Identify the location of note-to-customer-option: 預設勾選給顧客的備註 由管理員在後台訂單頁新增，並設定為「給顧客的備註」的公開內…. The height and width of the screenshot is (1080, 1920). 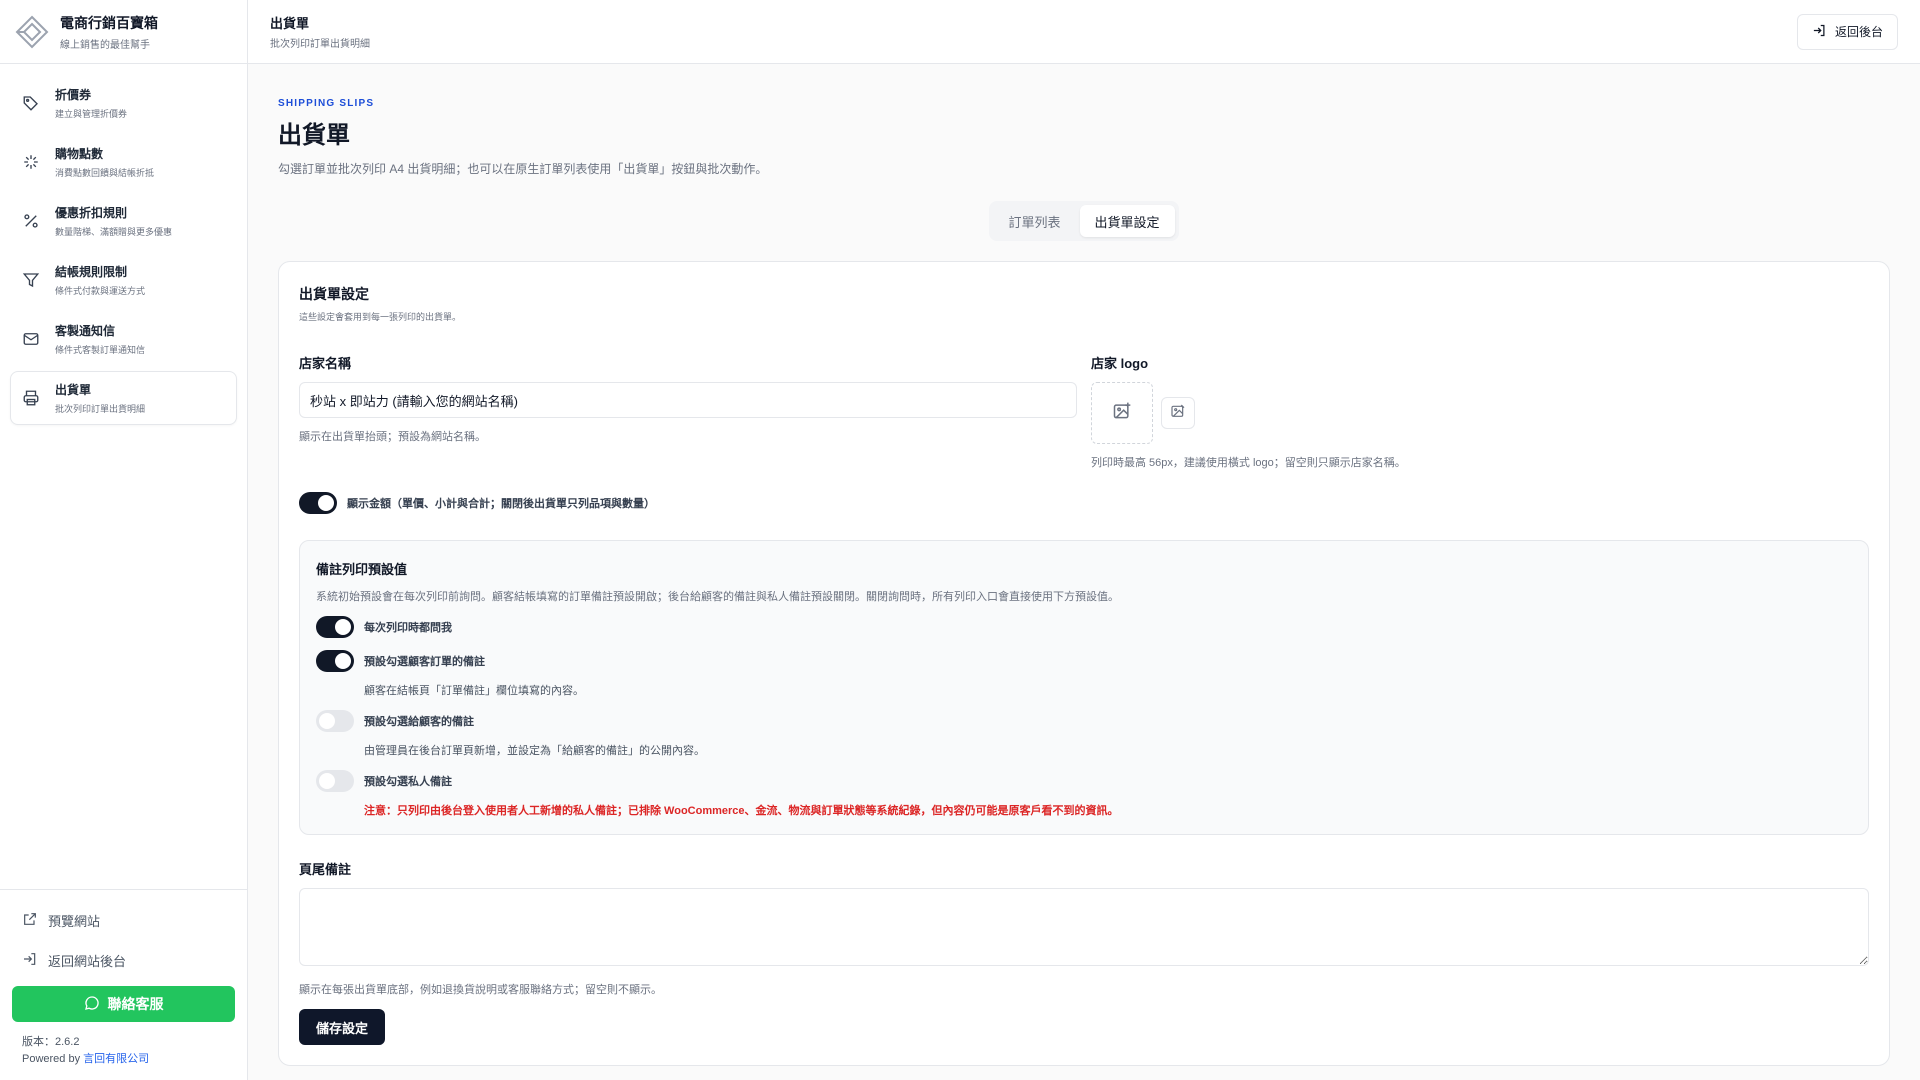
(1084, 734).